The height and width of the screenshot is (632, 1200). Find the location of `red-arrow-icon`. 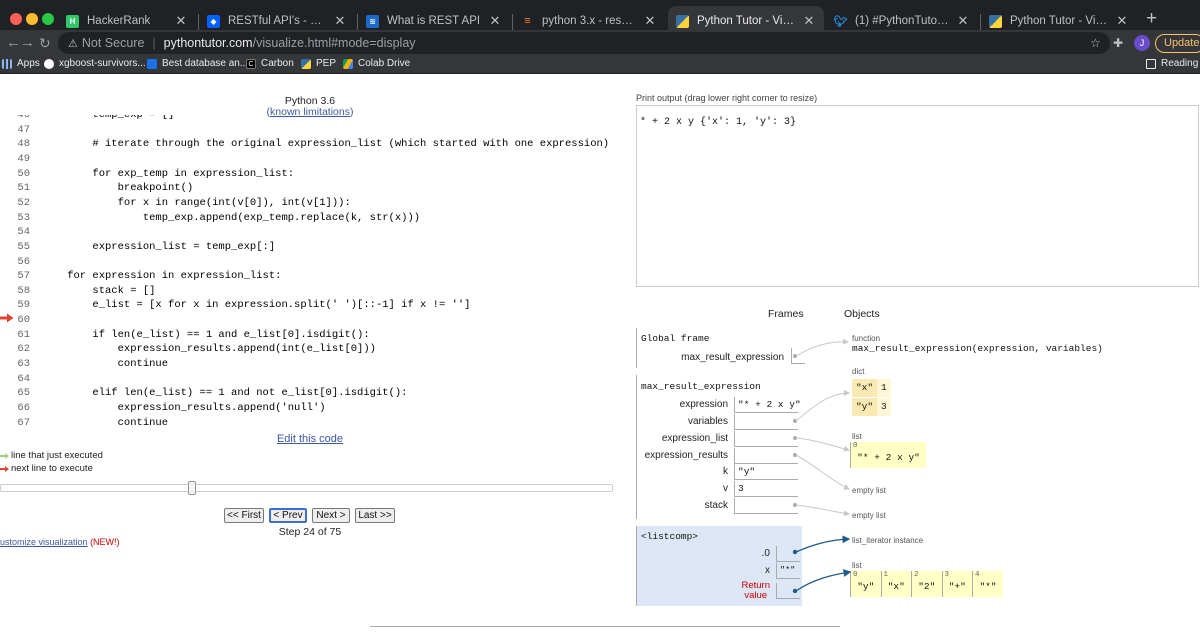

red-arrow-icon is located at coordinates (4, 468).